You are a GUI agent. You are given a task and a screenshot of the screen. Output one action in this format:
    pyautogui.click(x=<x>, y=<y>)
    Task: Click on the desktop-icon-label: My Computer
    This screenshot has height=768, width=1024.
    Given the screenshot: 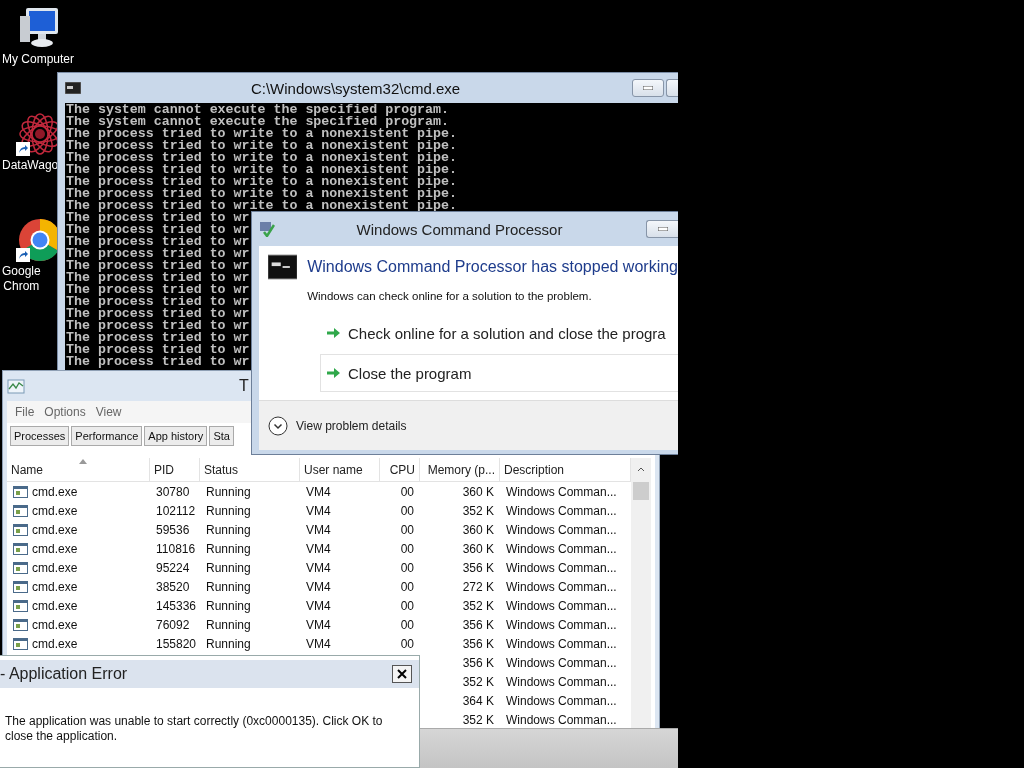 What is the action you would take?
    pyautogui.click(x=38, y=59)
    